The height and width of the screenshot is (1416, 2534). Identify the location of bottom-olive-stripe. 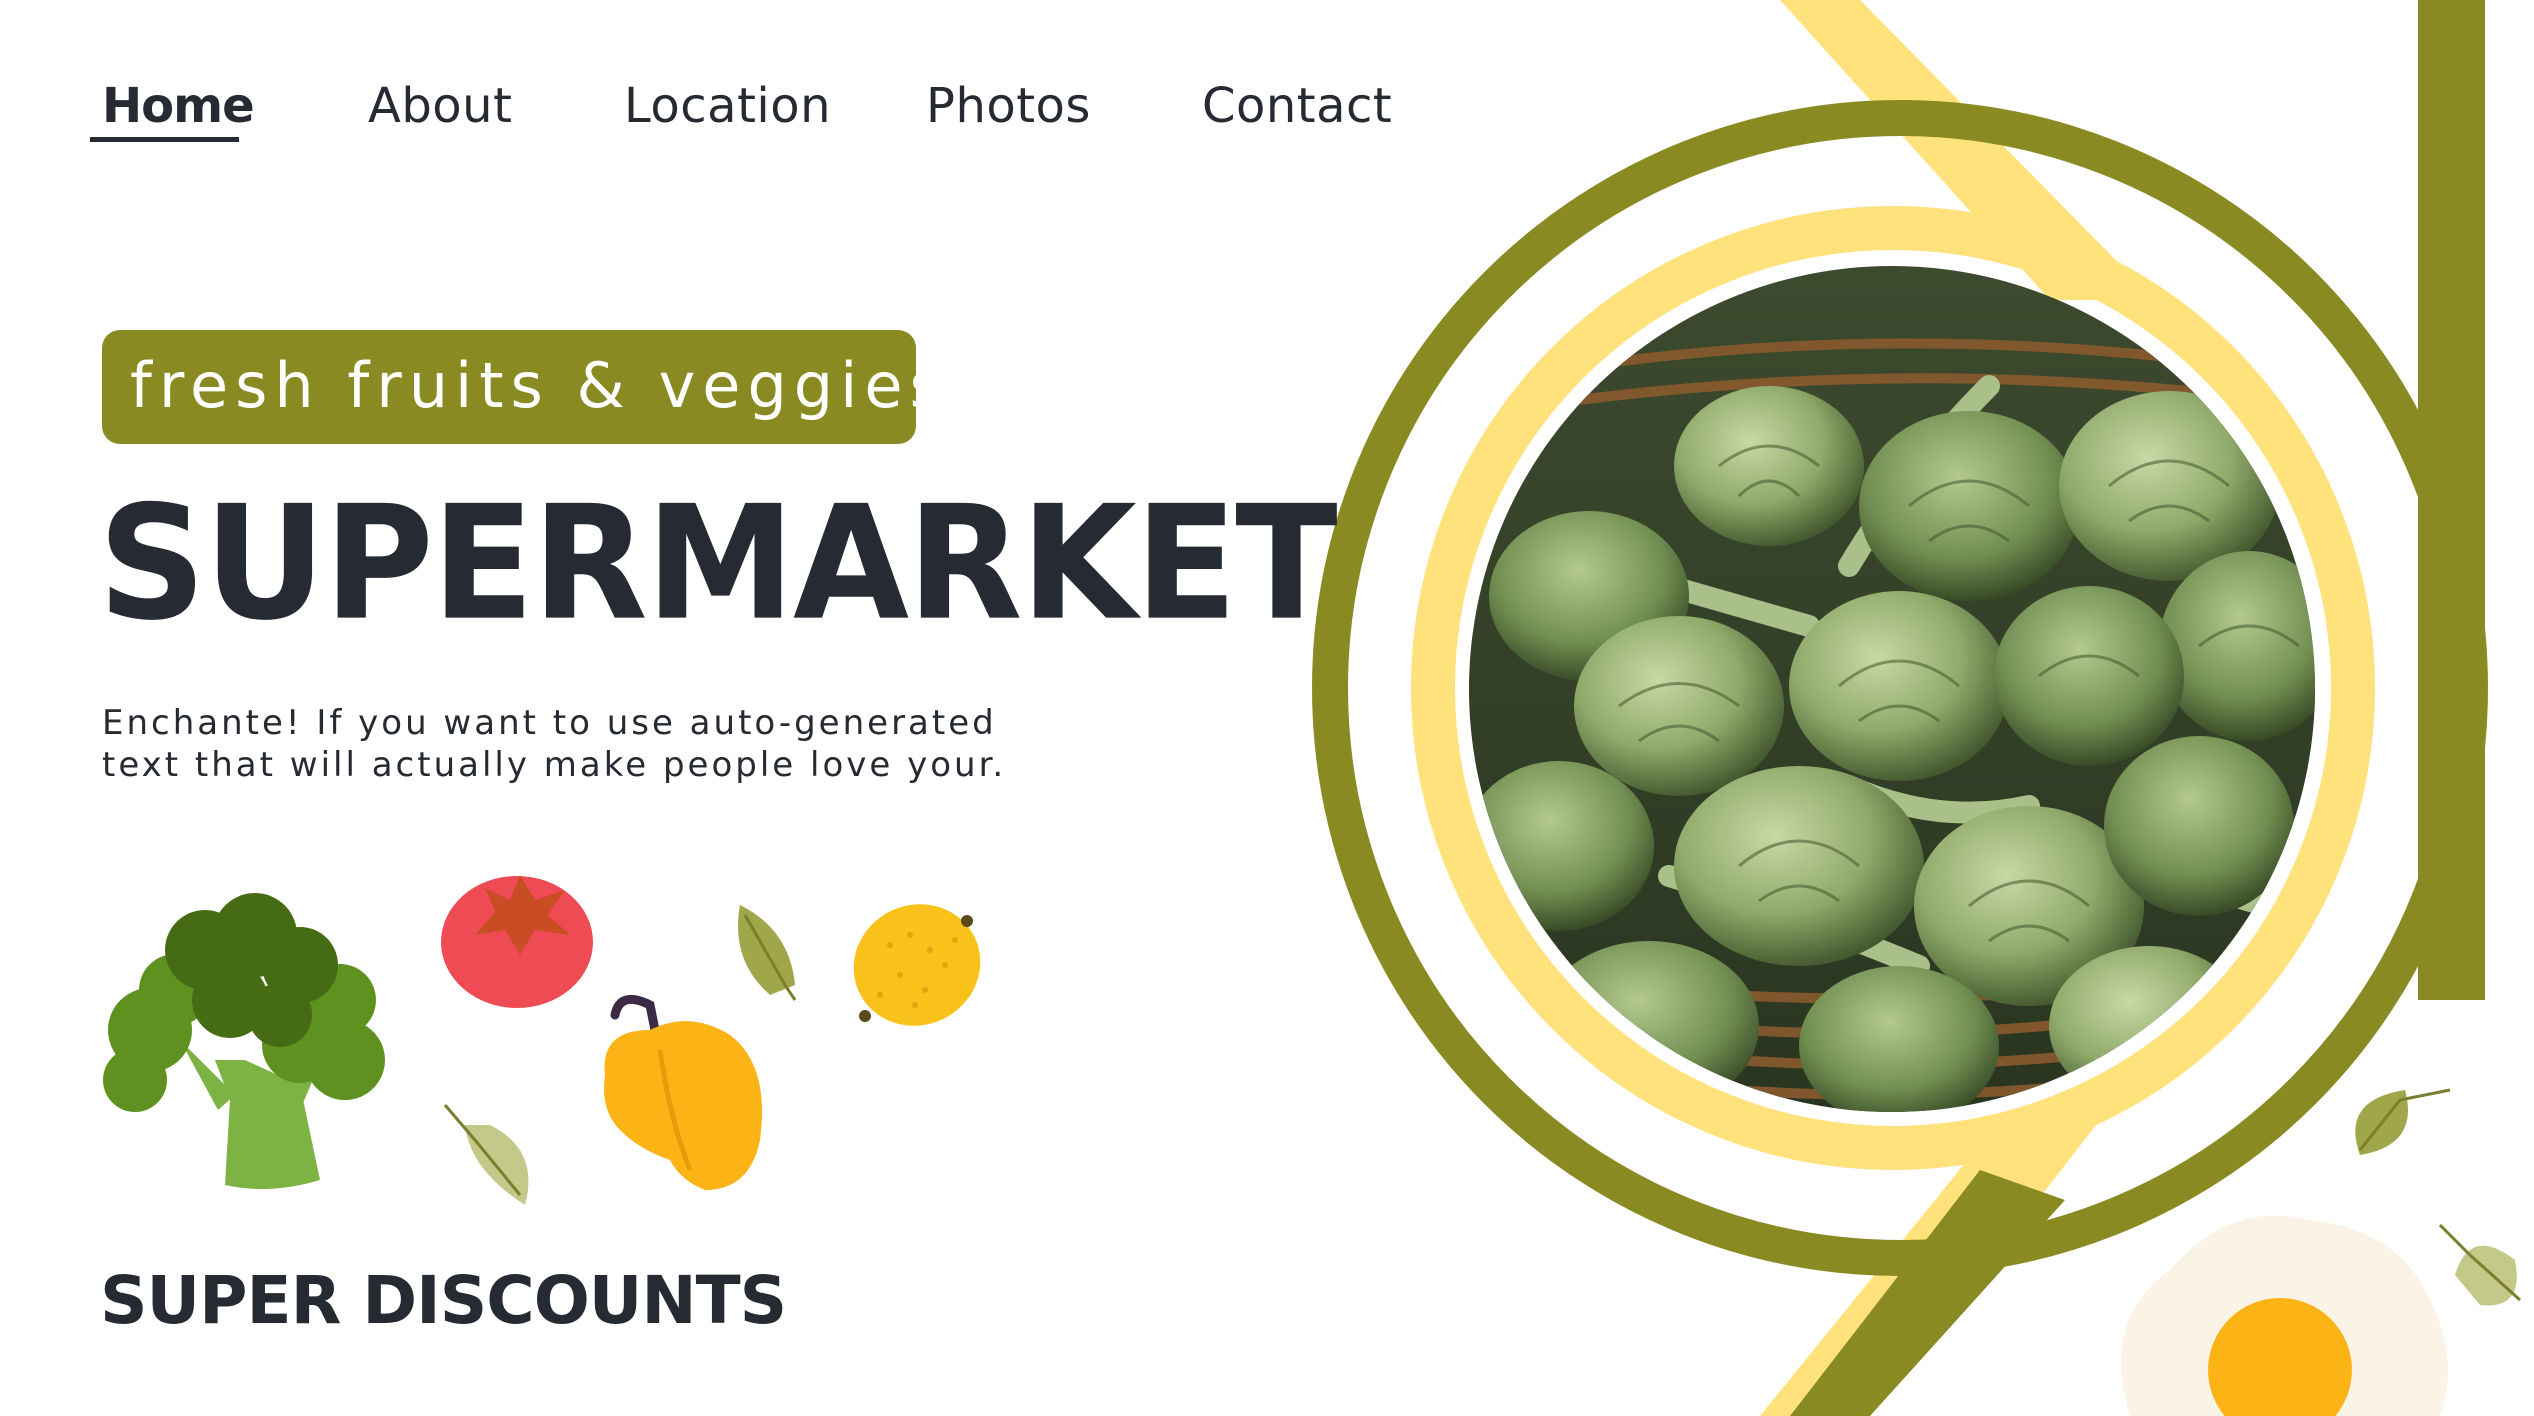
(1927, 1293).